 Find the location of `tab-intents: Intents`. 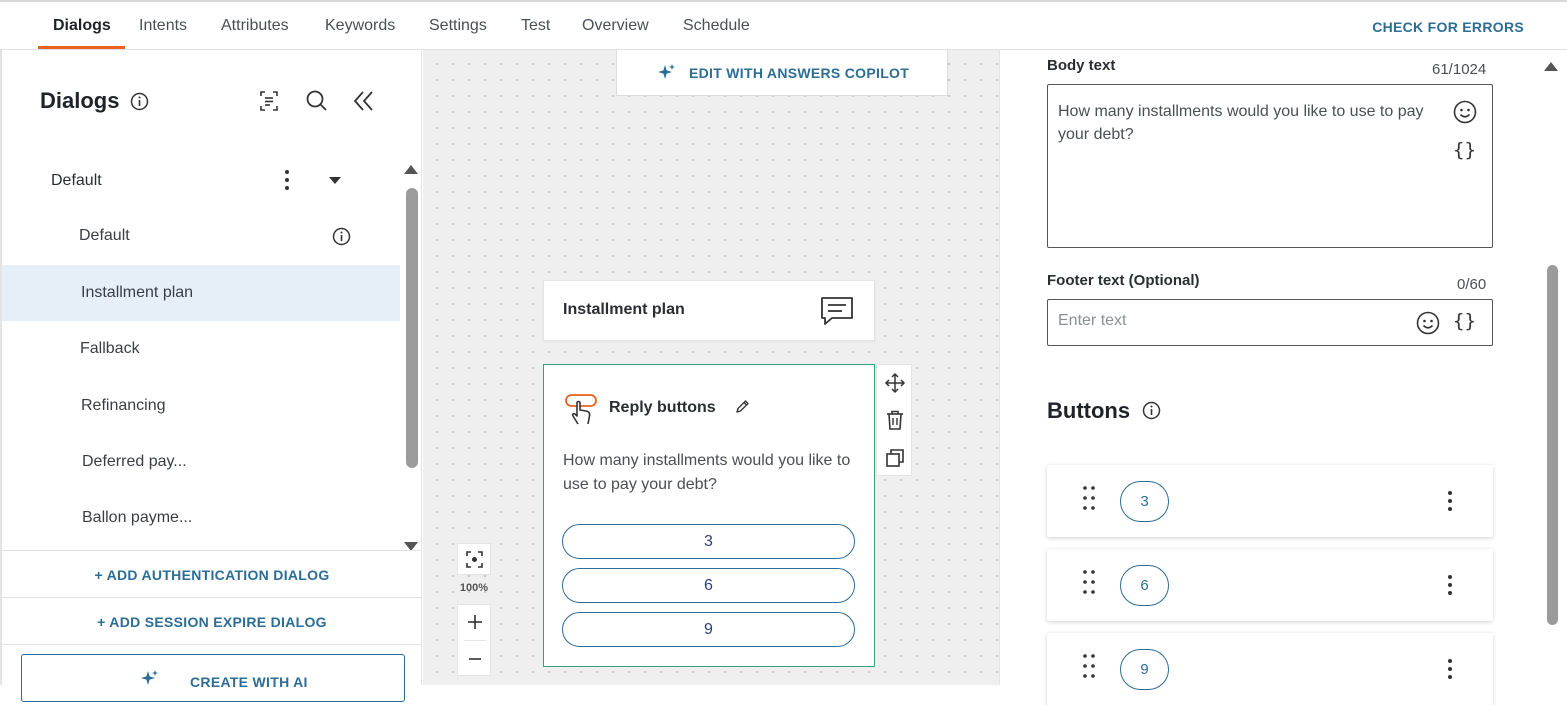

tab-intents: Intents is located at coordinates (163, 26).